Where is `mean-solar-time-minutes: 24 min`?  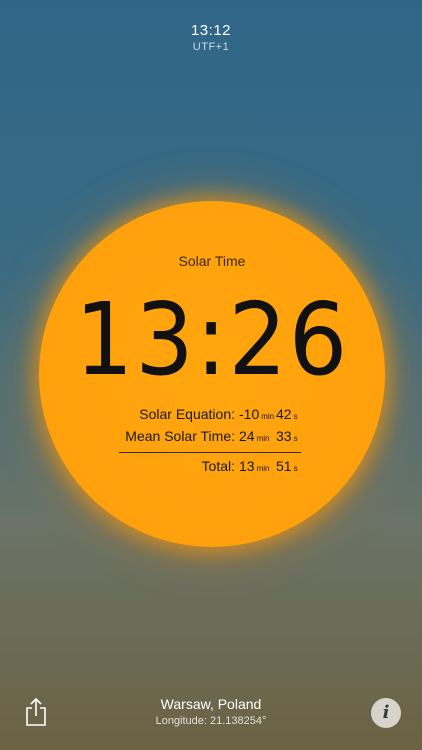
mean-solar-time-minutes: 24 min is located at coordinates (254, 436).